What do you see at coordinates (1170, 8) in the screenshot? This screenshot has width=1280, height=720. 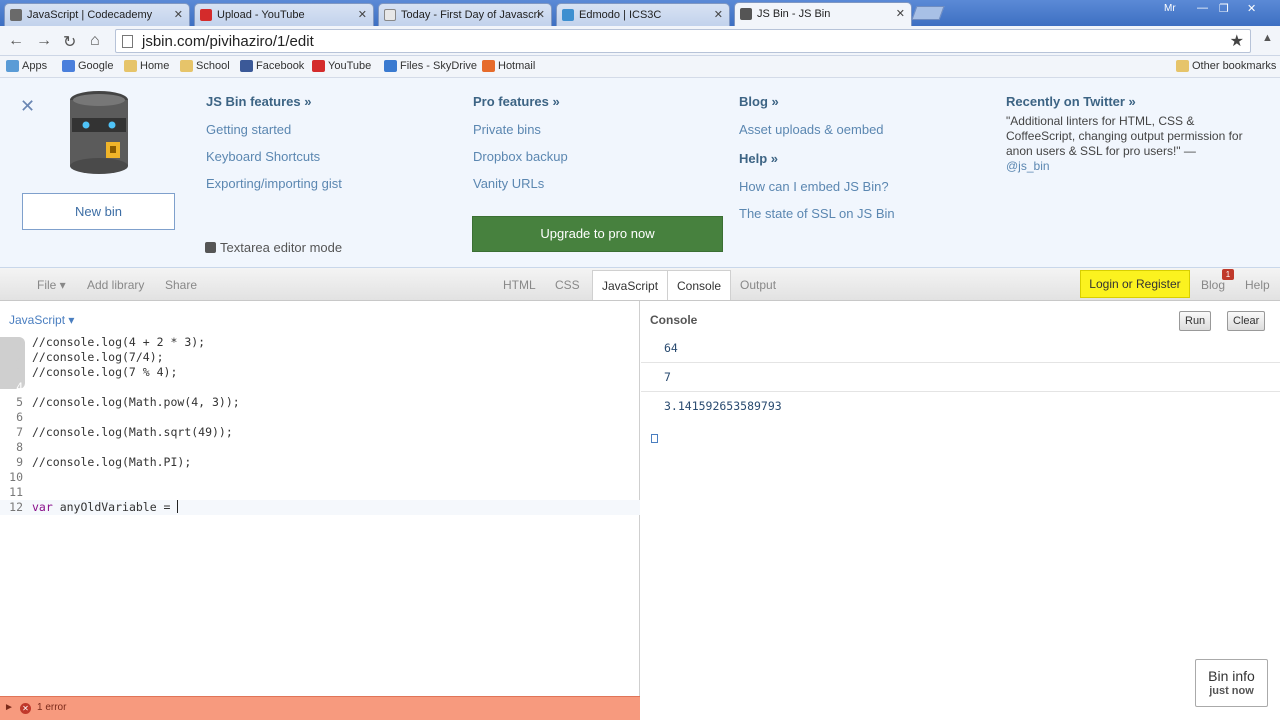 I see `profile-label: Mr` at bounding box center [1170, 8].